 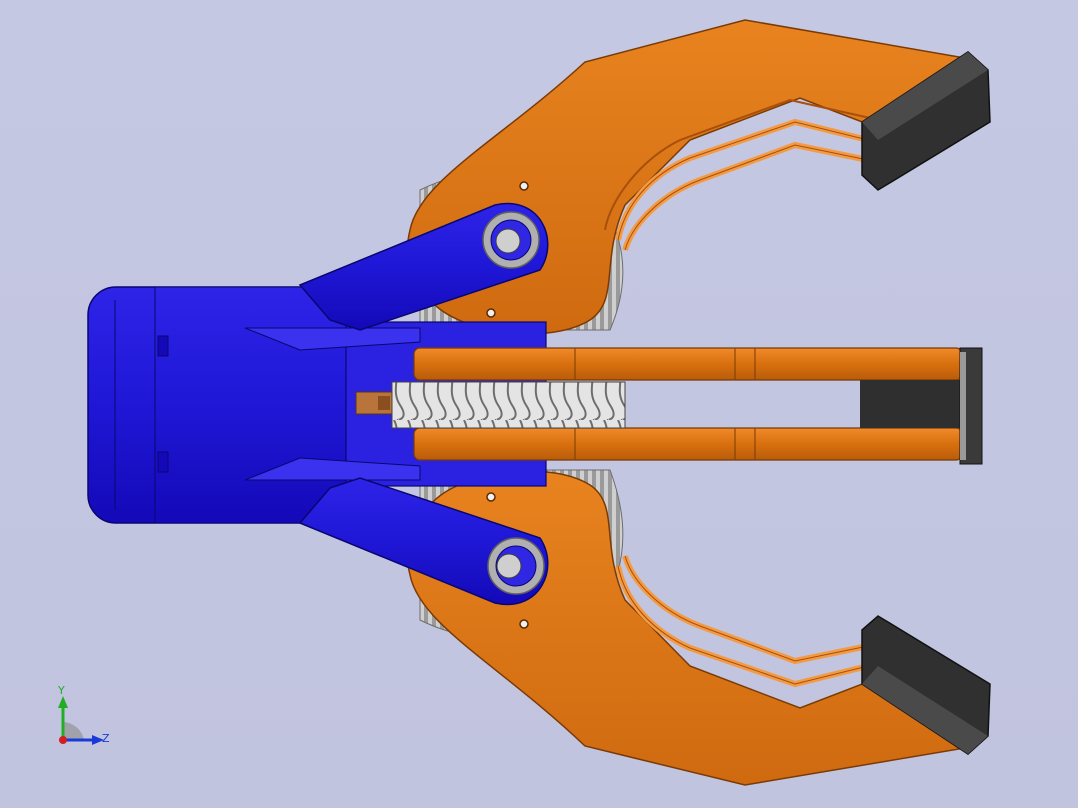 What do you see at coordinates (63, 740) in the screenshot?
I see `x-axis-dot` at bounding box center [63, 740].